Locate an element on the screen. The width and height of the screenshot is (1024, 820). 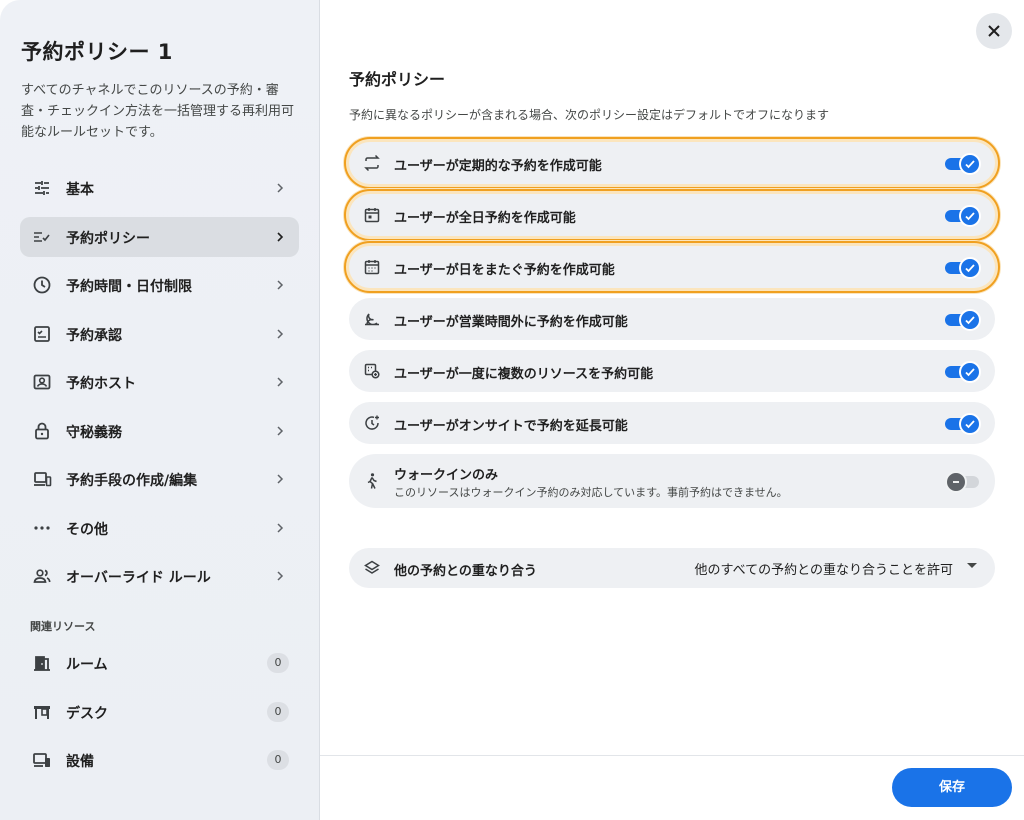
sidebar-item-basic: 基本 is located at coordinates (159, 188).